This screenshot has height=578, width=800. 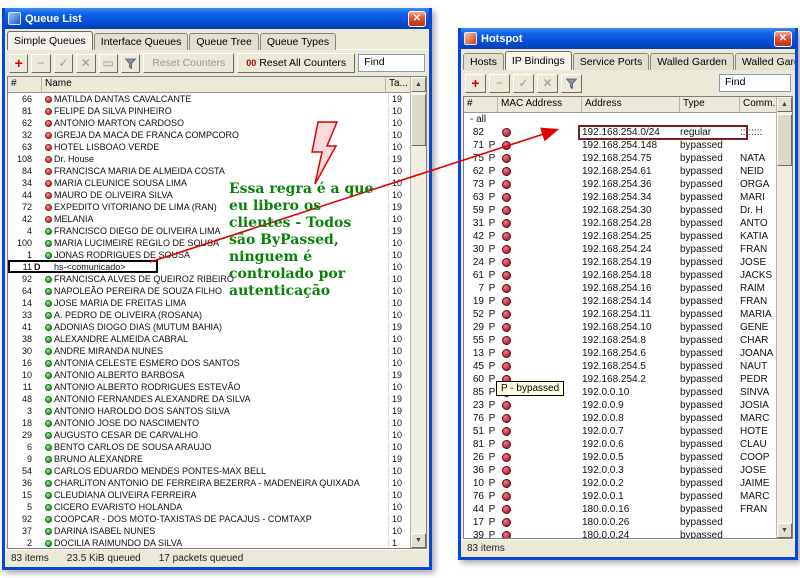 What do you see at coordinates (620, 444) in the screenshot?
I see `table-row: 81 P 192.0.0.6 bypassed CLAU` at bounding box center [620, 444].